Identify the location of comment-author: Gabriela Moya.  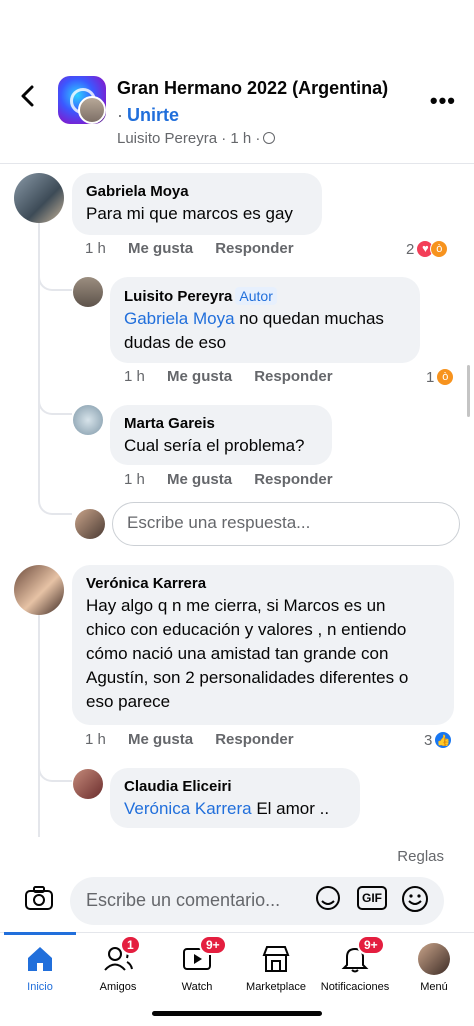
(197, 192).